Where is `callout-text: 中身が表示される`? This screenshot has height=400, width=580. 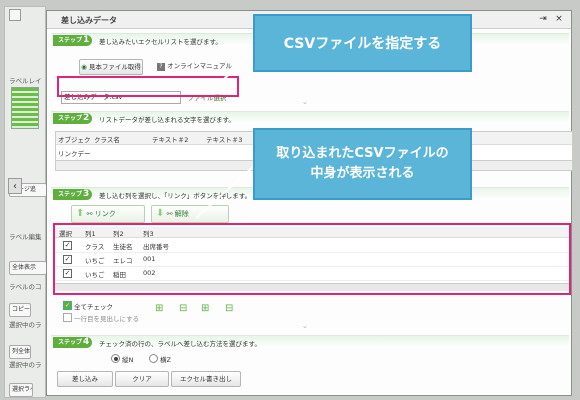 callout-text: 中身が表示される is located at coordinates (362, 173).